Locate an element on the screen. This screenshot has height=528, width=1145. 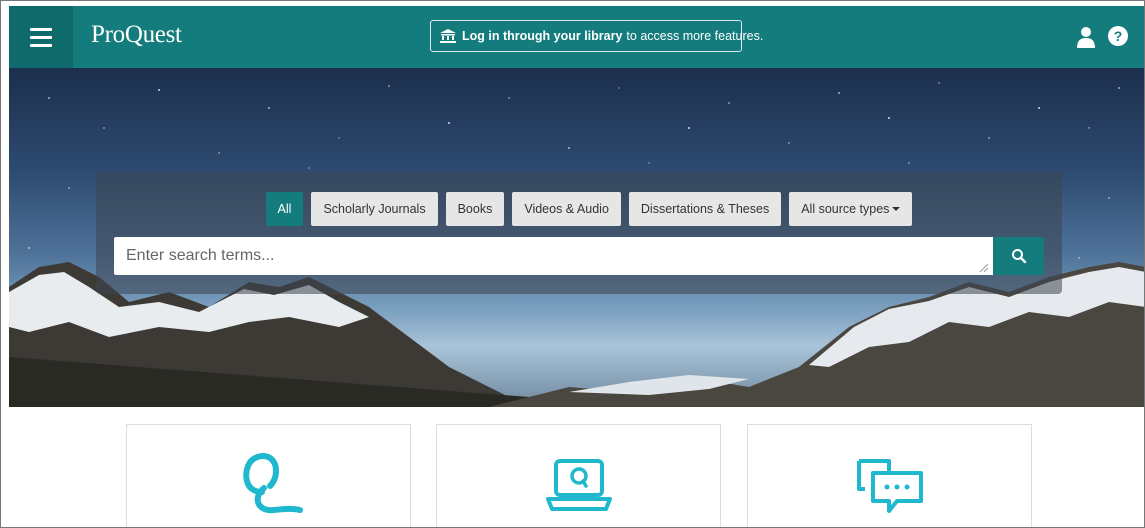
proquest-logo: ProQuest is located at coordinates (136, 35).